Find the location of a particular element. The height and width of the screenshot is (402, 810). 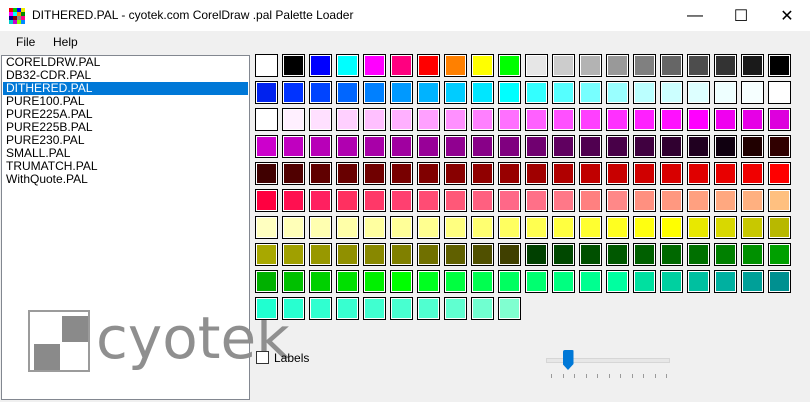

labels-checkbox is located at coordinates (262, 357).